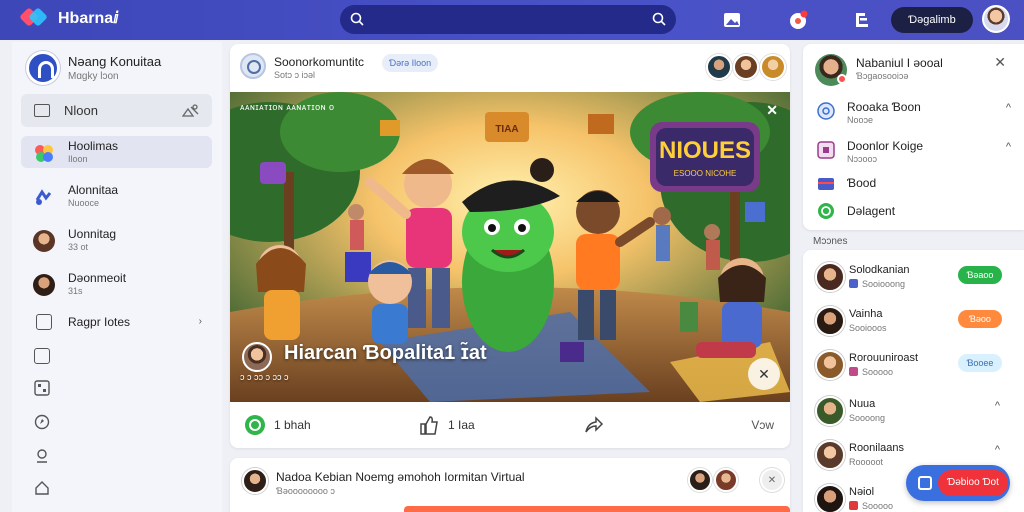 The height and width of the screenshot is (512, 1024). Describe the element at coordinates (705, 150) in the screenshot. I see `sign-text: NIOUES` at that location.